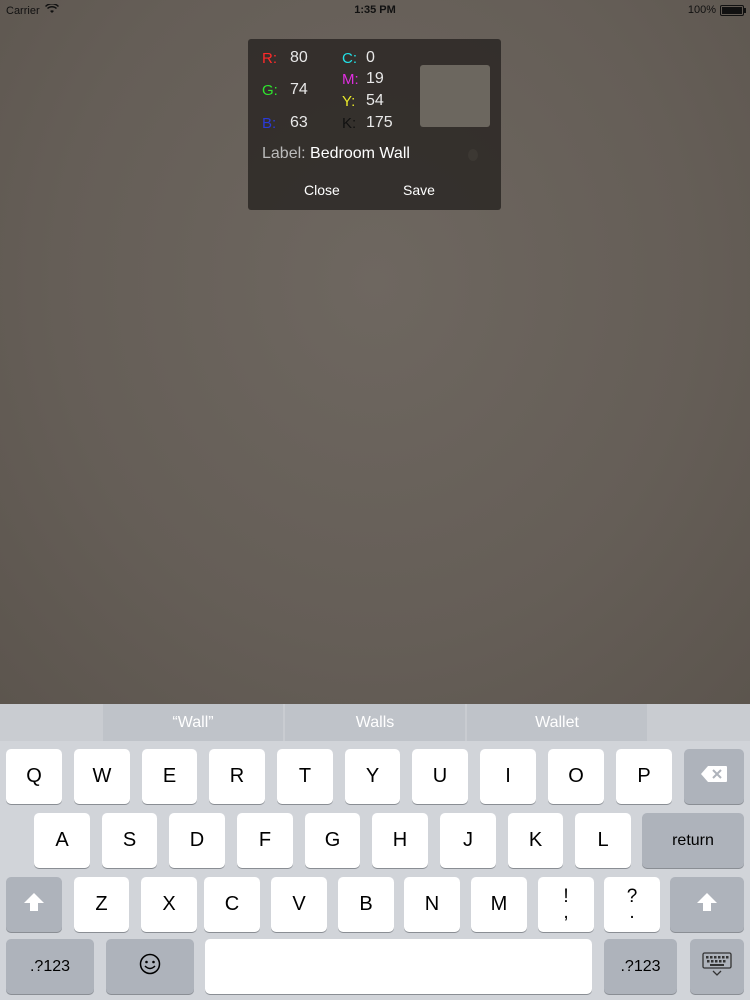 The image size is (750, 1000). I want to click on shift-key-left, so click(34, 904).